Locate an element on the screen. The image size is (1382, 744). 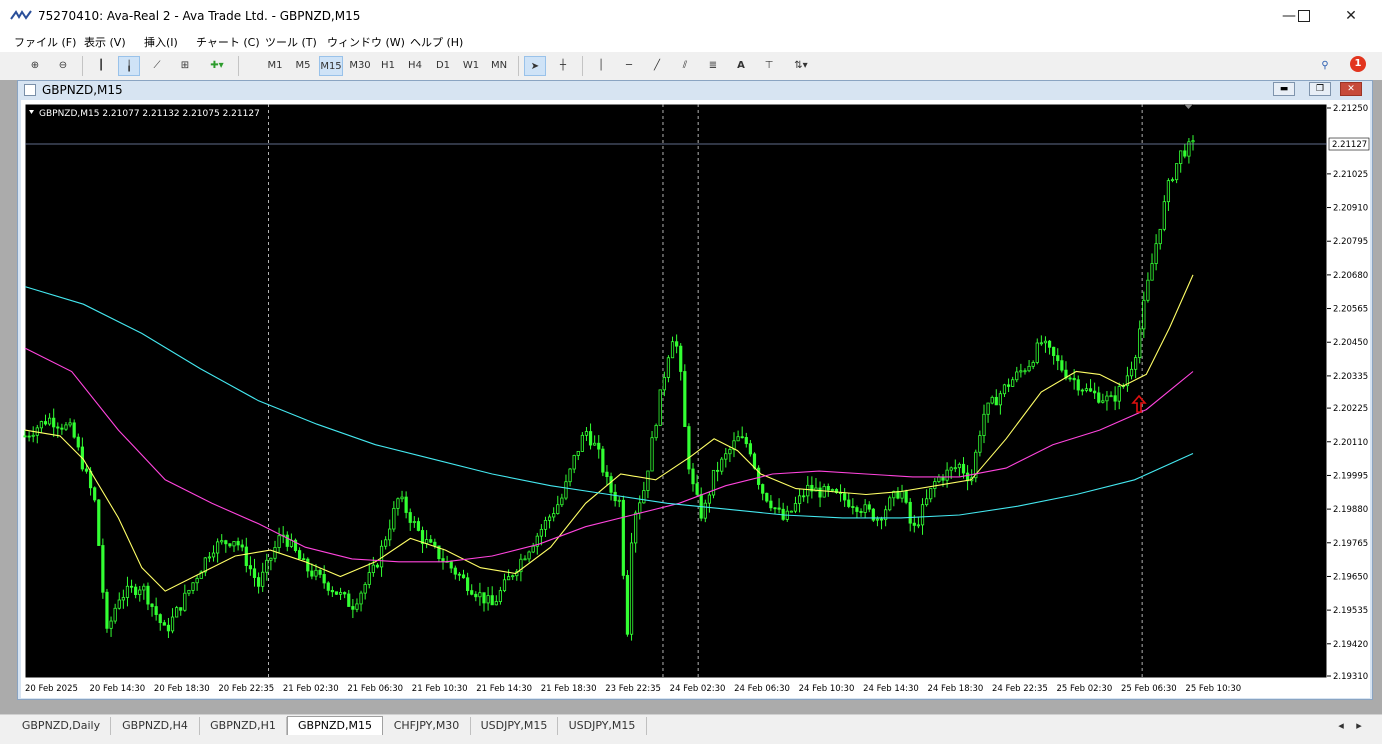
line-chart-icon: ⟋ is located at coordinates (157, 66).